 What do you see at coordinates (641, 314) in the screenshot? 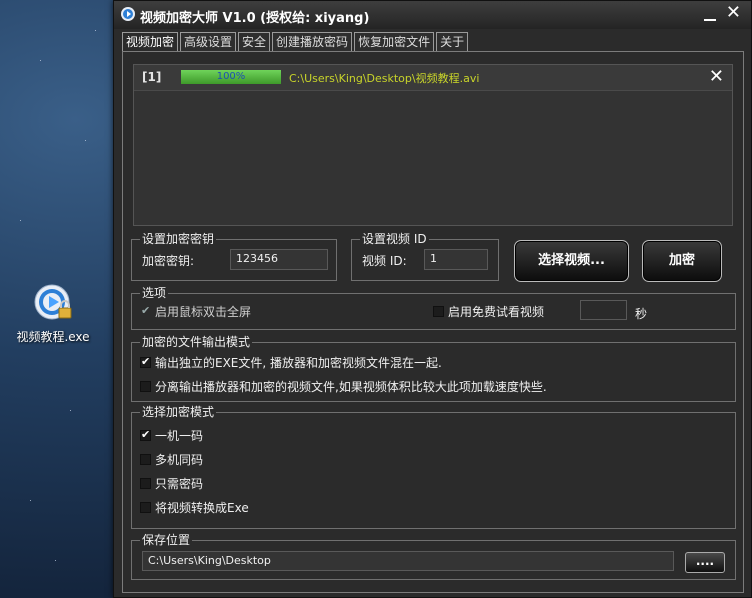
I see `seconds-unit-label: 秒` at bounding box center [641, 314].